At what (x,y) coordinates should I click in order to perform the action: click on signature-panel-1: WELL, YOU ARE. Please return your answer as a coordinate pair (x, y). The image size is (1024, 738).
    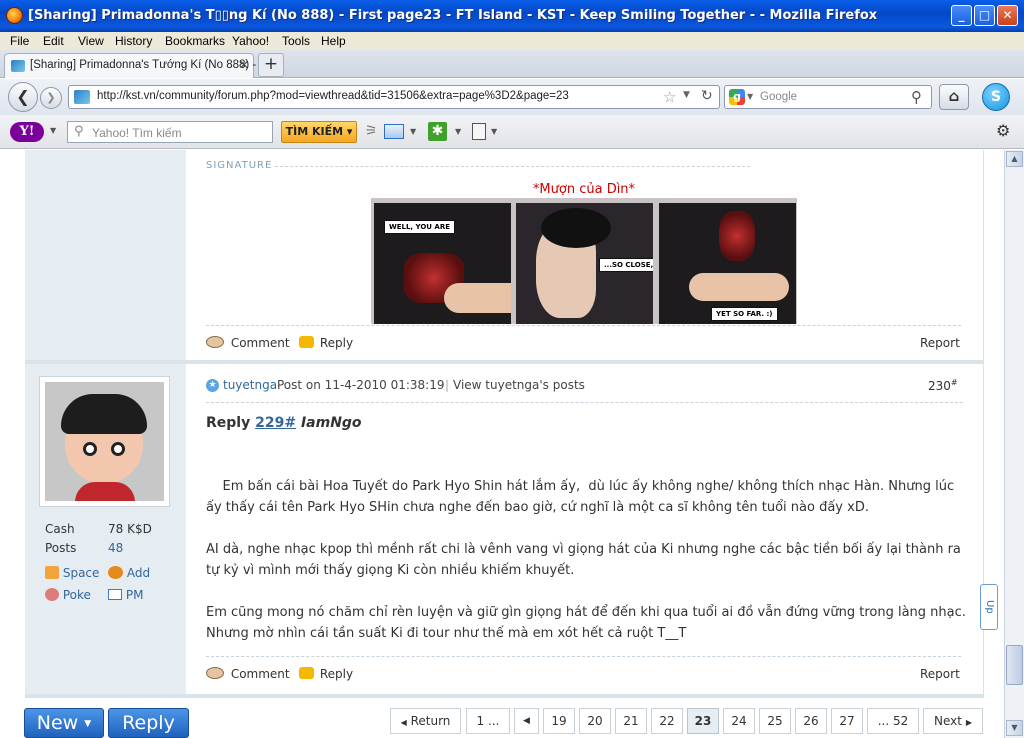
    Looking at the image, I should click on (442, 263).